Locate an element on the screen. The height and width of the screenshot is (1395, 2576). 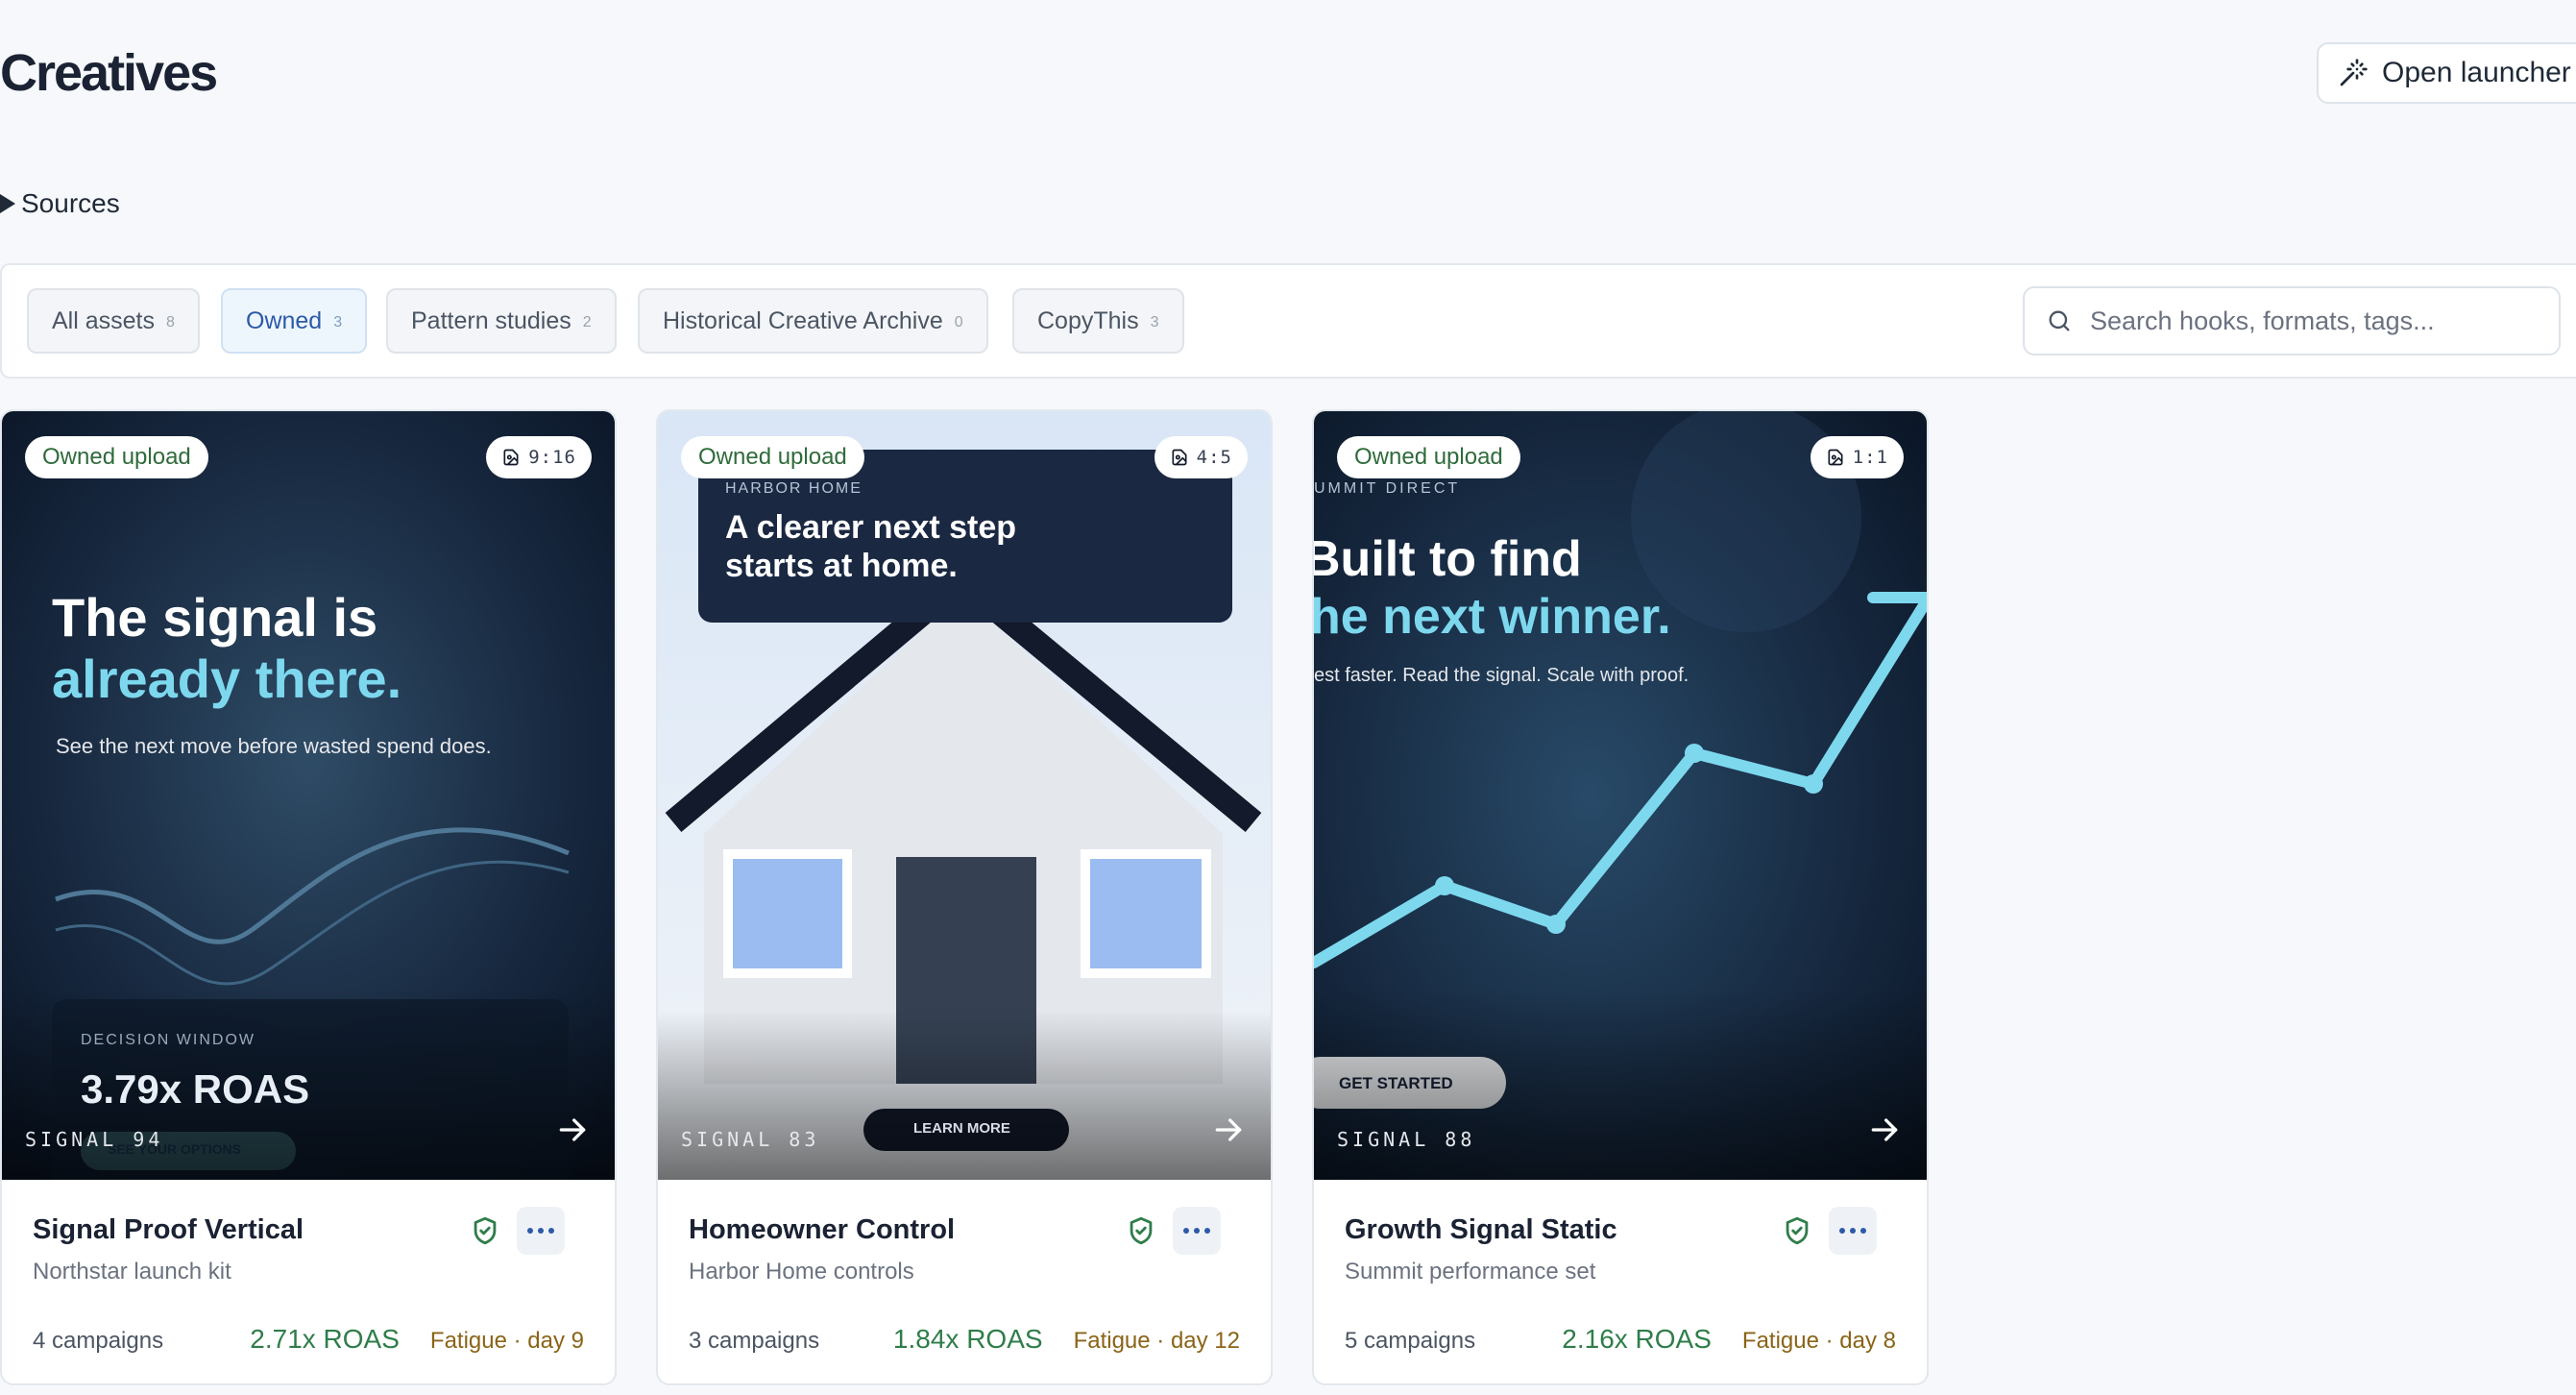
magic-wand-icon is located at coordinates (2354, 72).